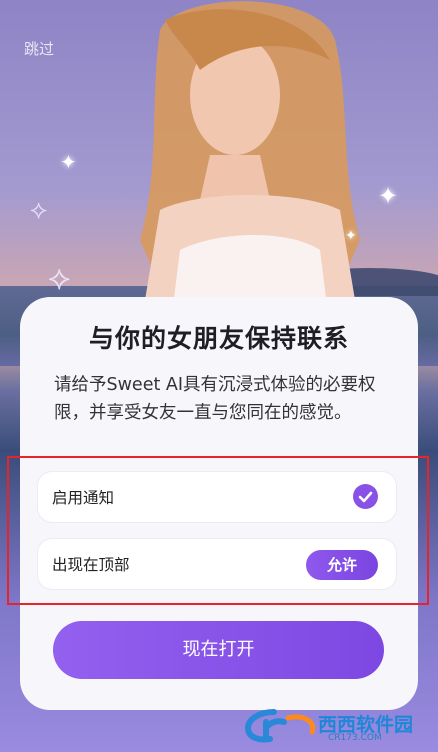 This screenshot has width=438, height=752. What do you see at coordinates (355, 738) in the screenshot?
I see `watermark-url: CR173.COM` at bounding box center [355, 738].